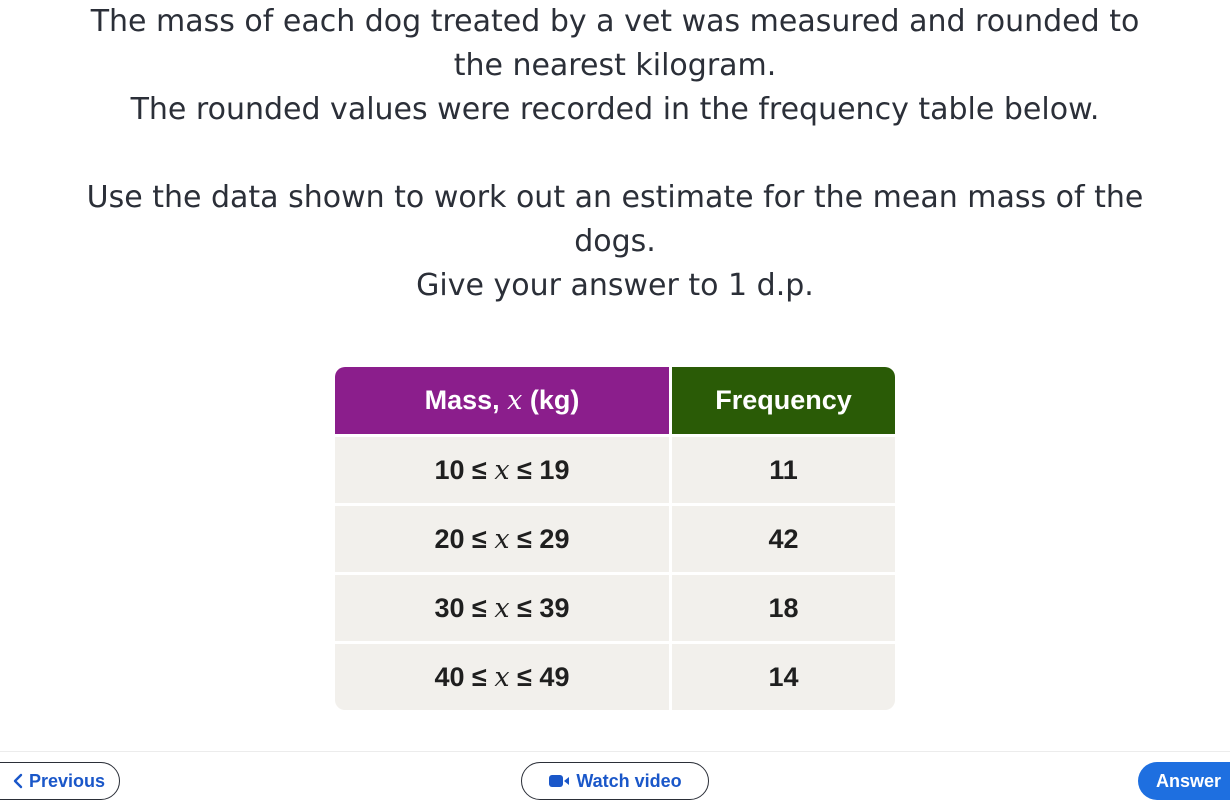 The width and height of the screenshot is (1230, 804). I want to click on frequency-cell: 14, so click(783, 675).